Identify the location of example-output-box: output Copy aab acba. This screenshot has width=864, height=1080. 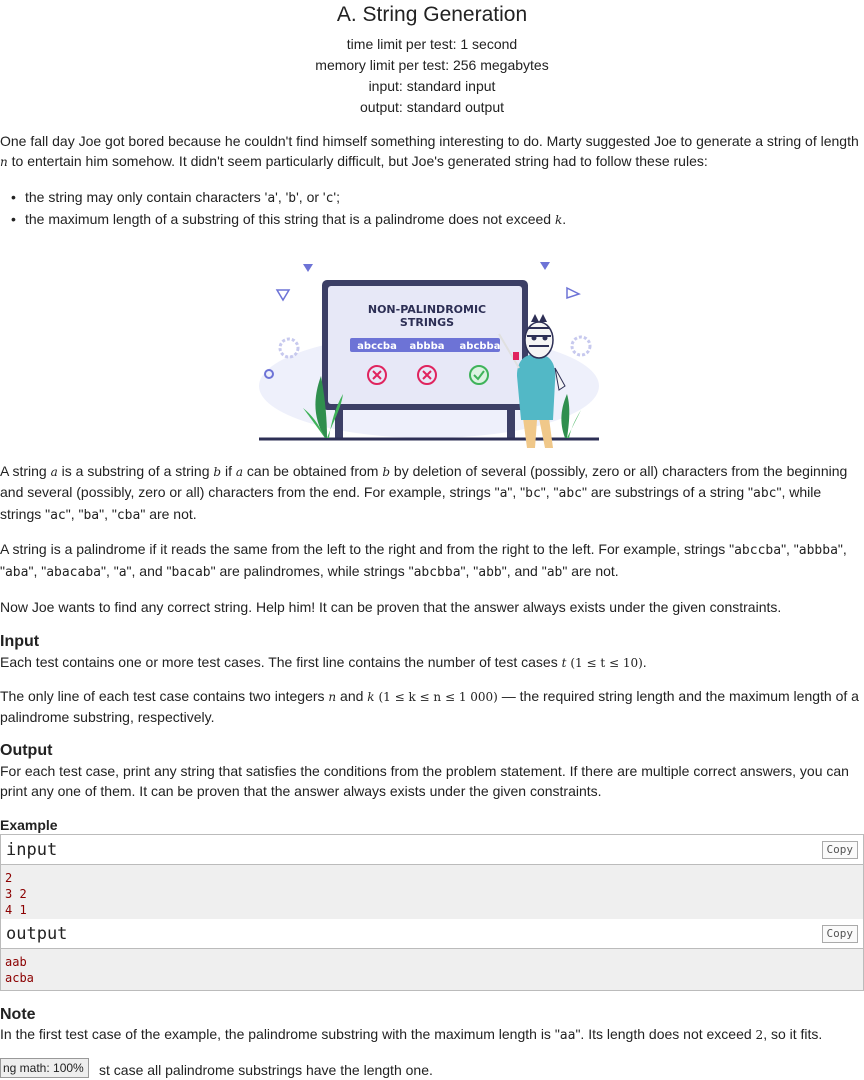
(432, 955).